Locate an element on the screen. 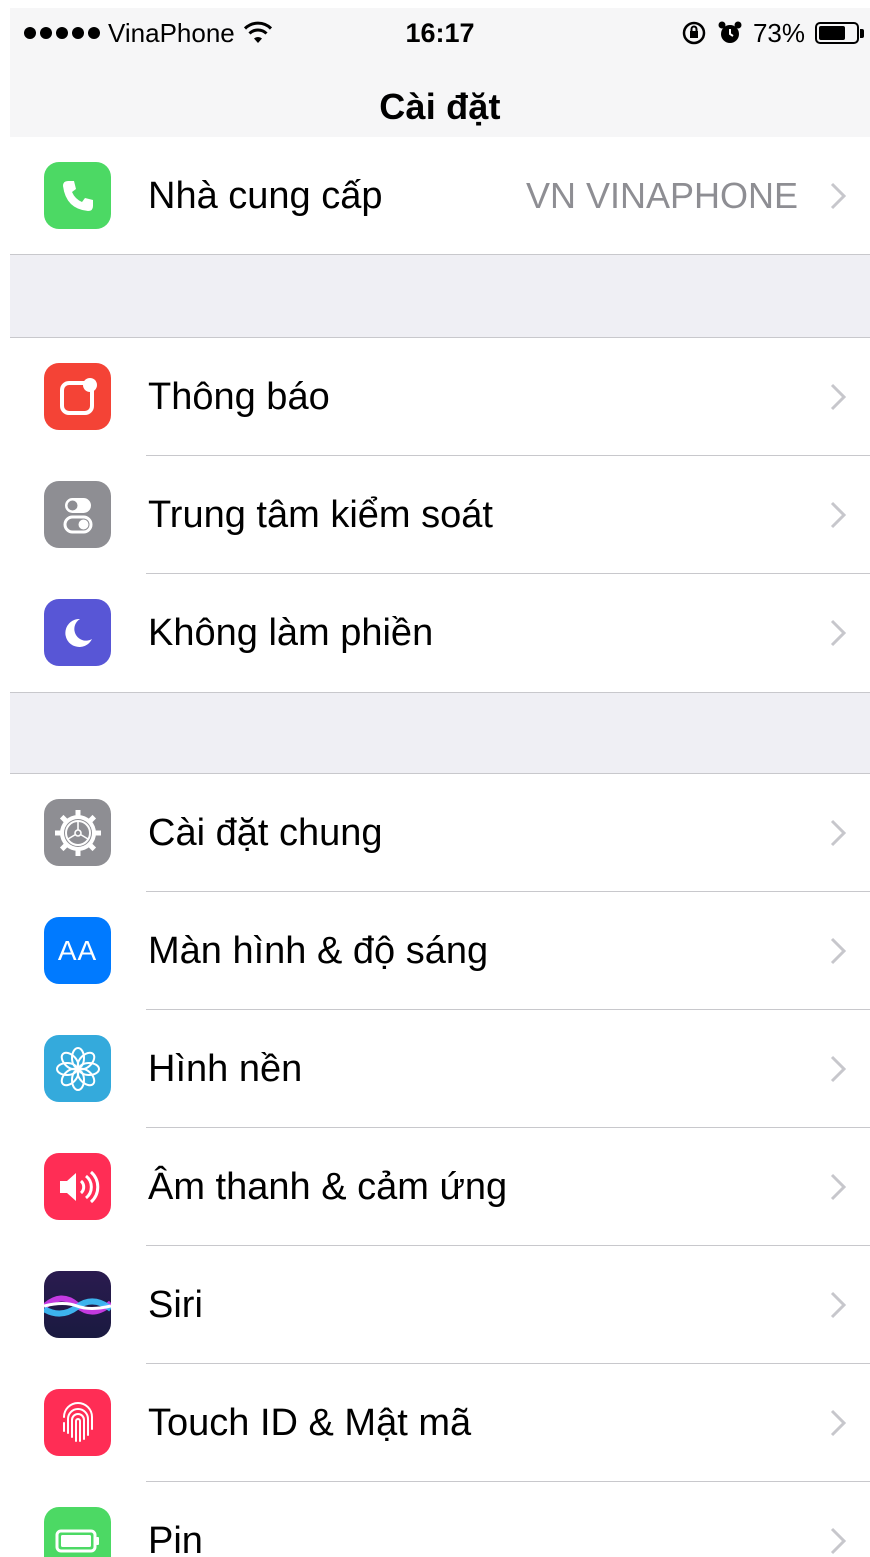 This screenshot has height=1557, width=870. speaker-icon is located at coordinates (77, 1186).